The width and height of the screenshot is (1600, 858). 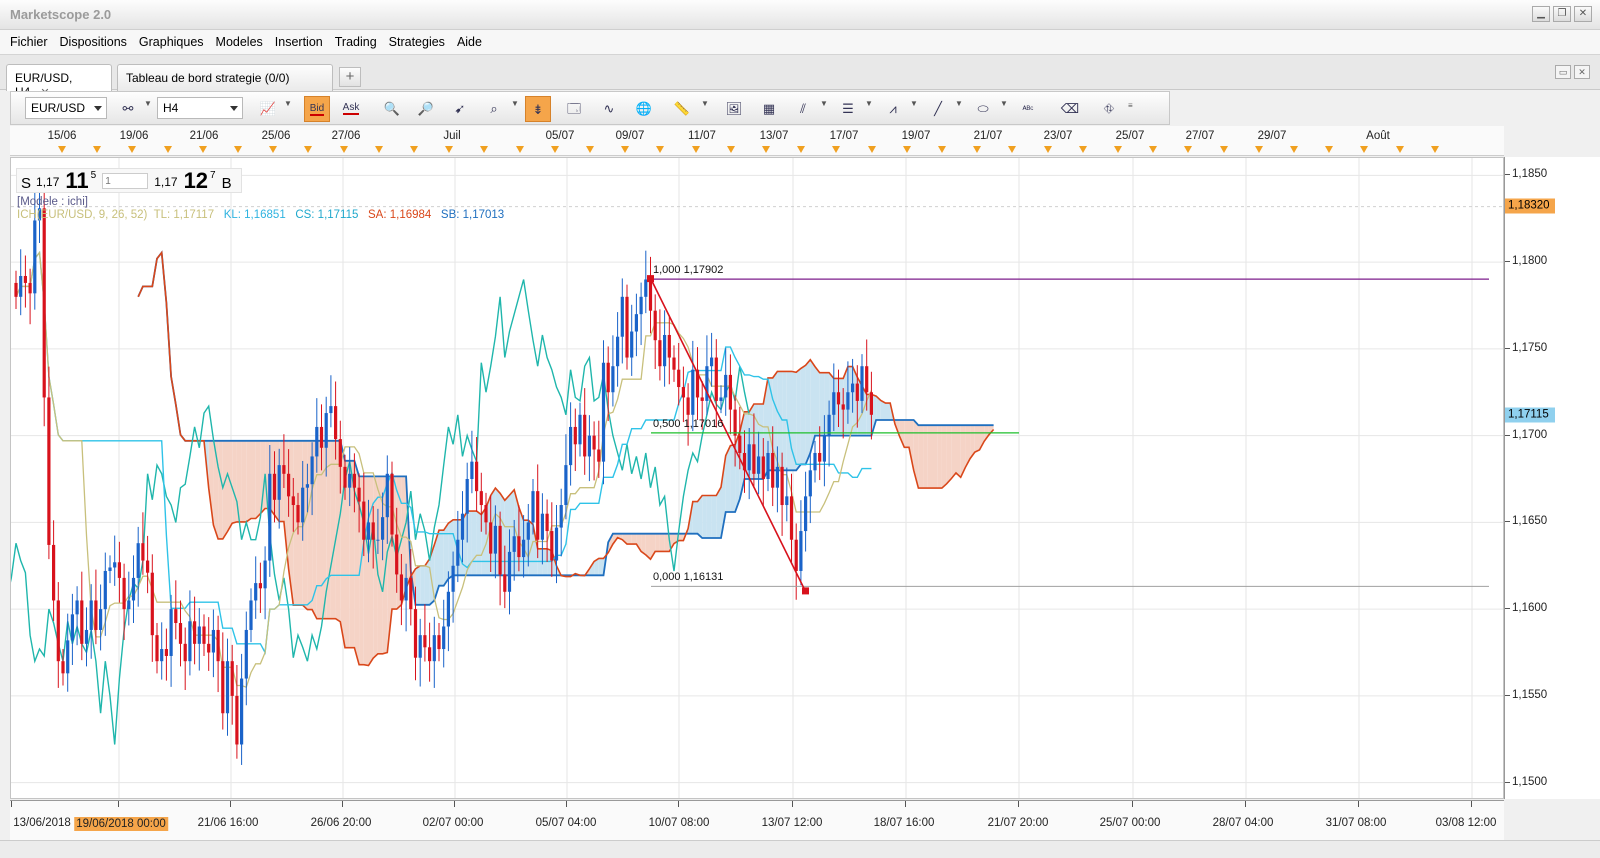 What do you see at coordinates (392, 109) in the screenshot?
I see `zoom-in-icon: 🔍` at bounding box center [392, 109].